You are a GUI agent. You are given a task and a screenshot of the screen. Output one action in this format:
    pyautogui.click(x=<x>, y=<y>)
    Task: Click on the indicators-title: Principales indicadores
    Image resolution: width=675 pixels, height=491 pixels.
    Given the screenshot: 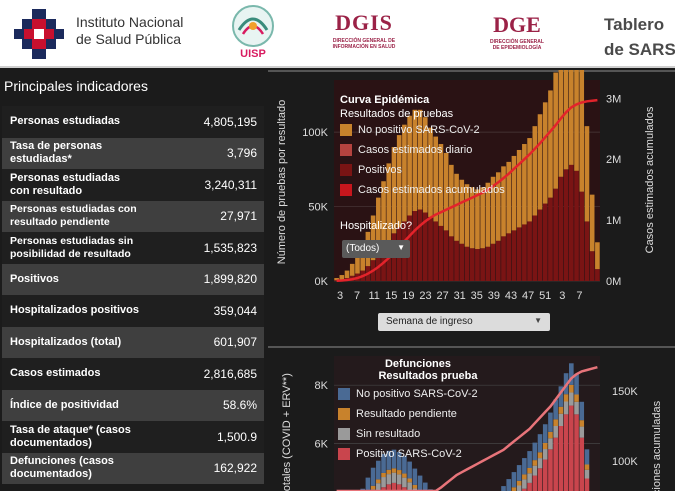 What is the action you would take?
    pyautogui.click(x=76, y=86)
    